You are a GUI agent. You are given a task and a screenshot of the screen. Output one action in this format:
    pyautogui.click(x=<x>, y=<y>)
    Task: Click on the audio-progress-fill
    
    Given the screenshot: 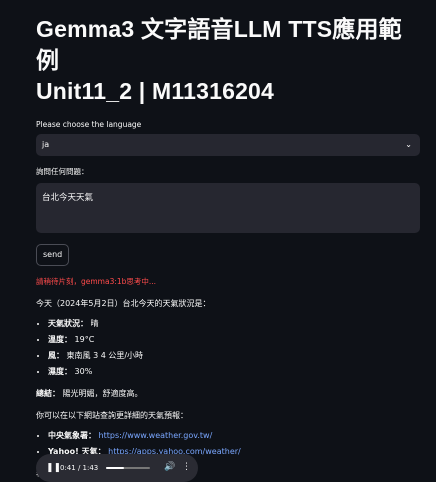 What is the action you would take?
    pyautogui.click(x=115, y=468)
    